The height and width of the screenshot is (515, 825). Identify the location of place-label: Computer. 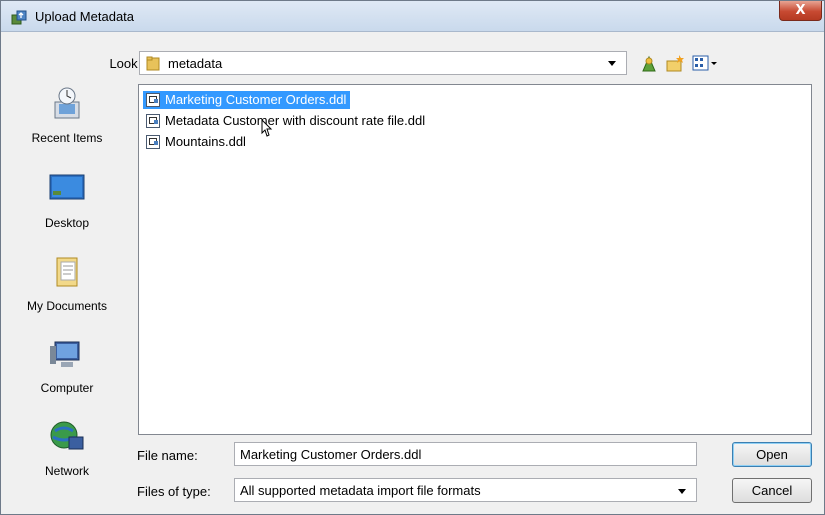
(67, 388).